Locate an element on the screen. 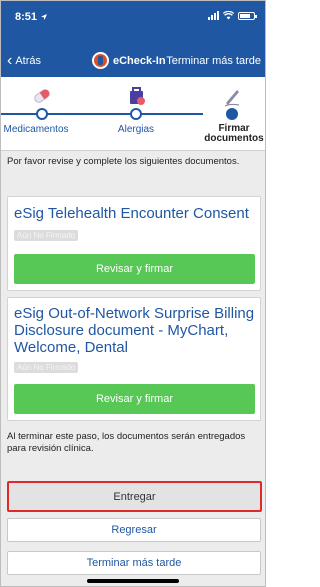  nav-title-group: eCheck-In is located at coordinates (129, 60).